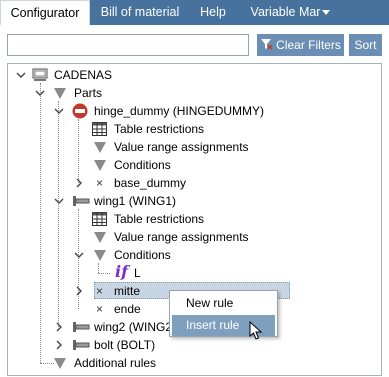 The image size is (389, 377). Describe the element at coordinates (80, 111) in the screenshot. I see `stop-icon` at that location.